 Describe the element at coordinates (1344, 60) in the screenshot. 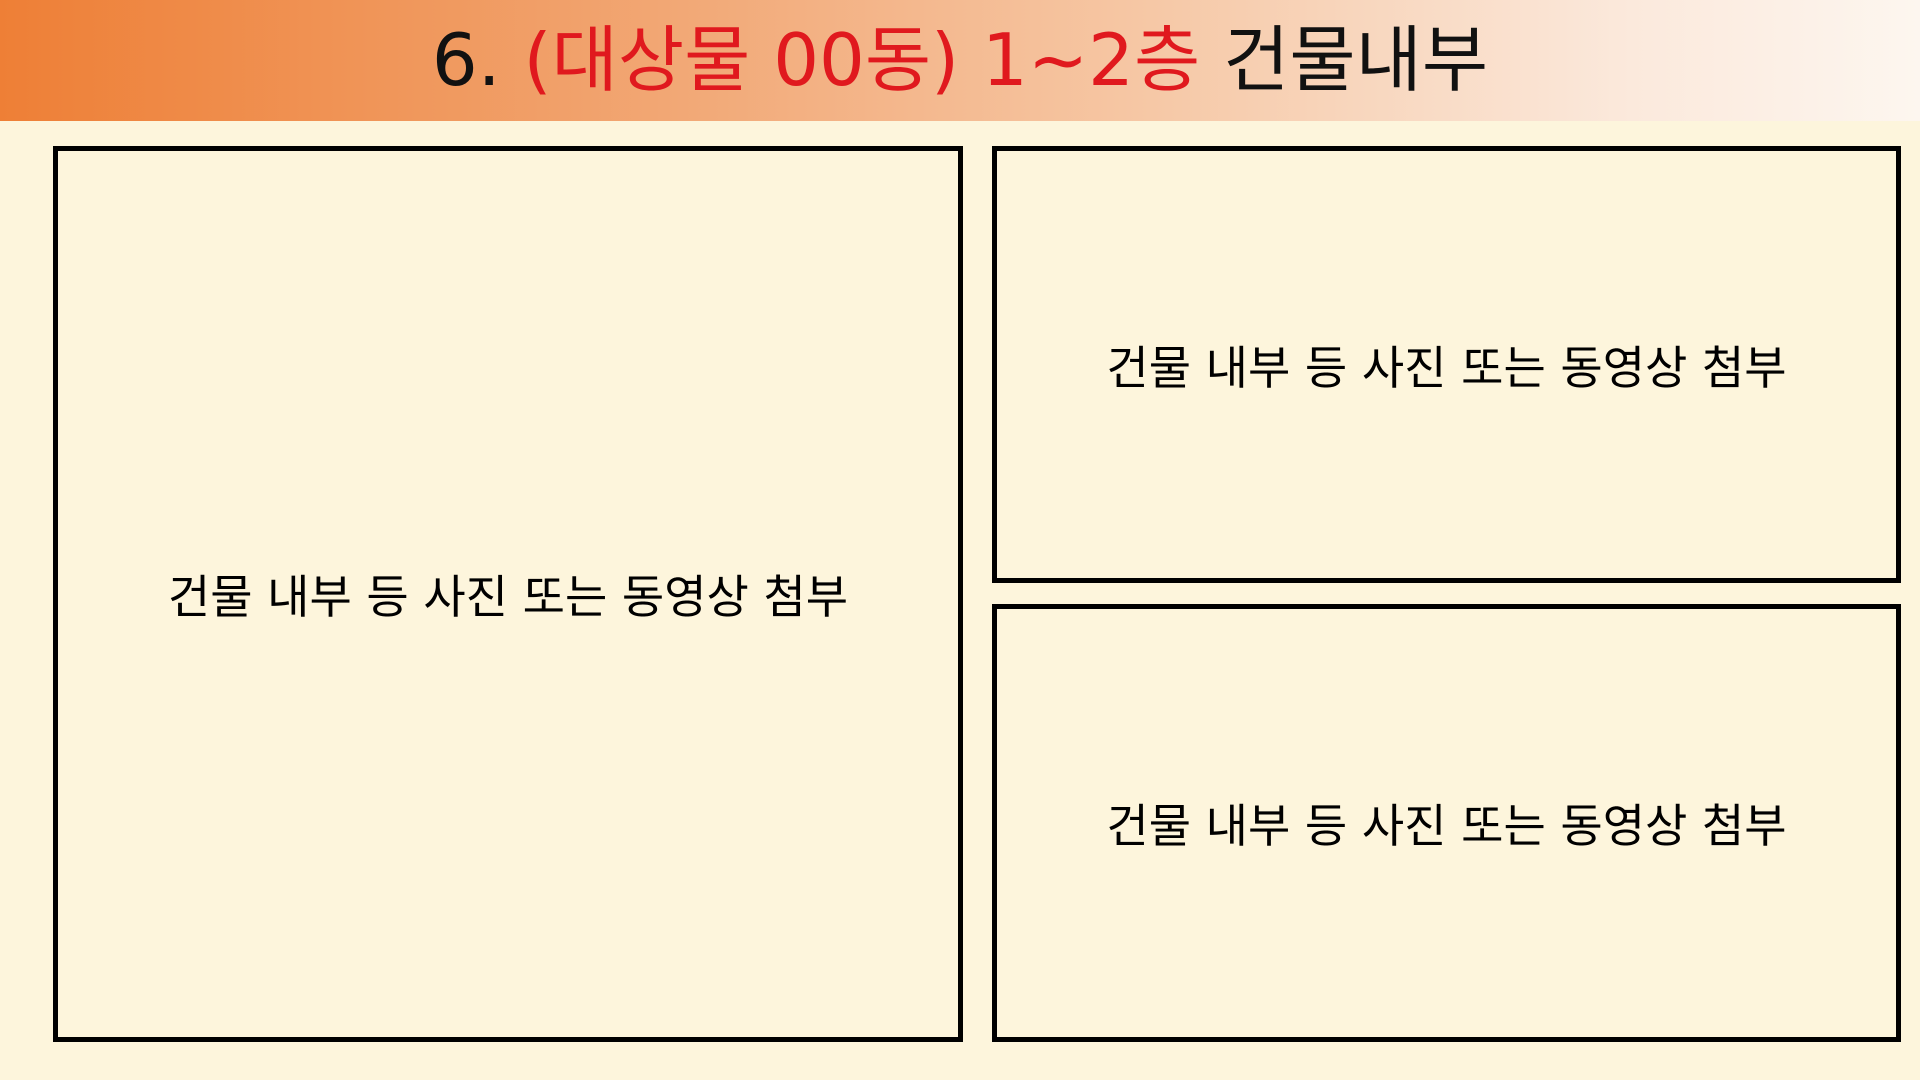

I see `title-suffix: 건물내부` at that location.